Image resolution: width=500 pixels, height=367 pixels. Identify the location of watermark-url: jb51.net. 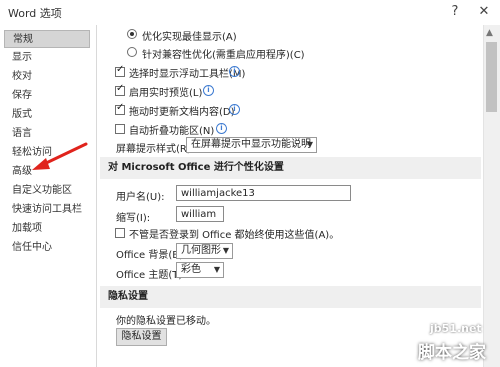
(456, 328).